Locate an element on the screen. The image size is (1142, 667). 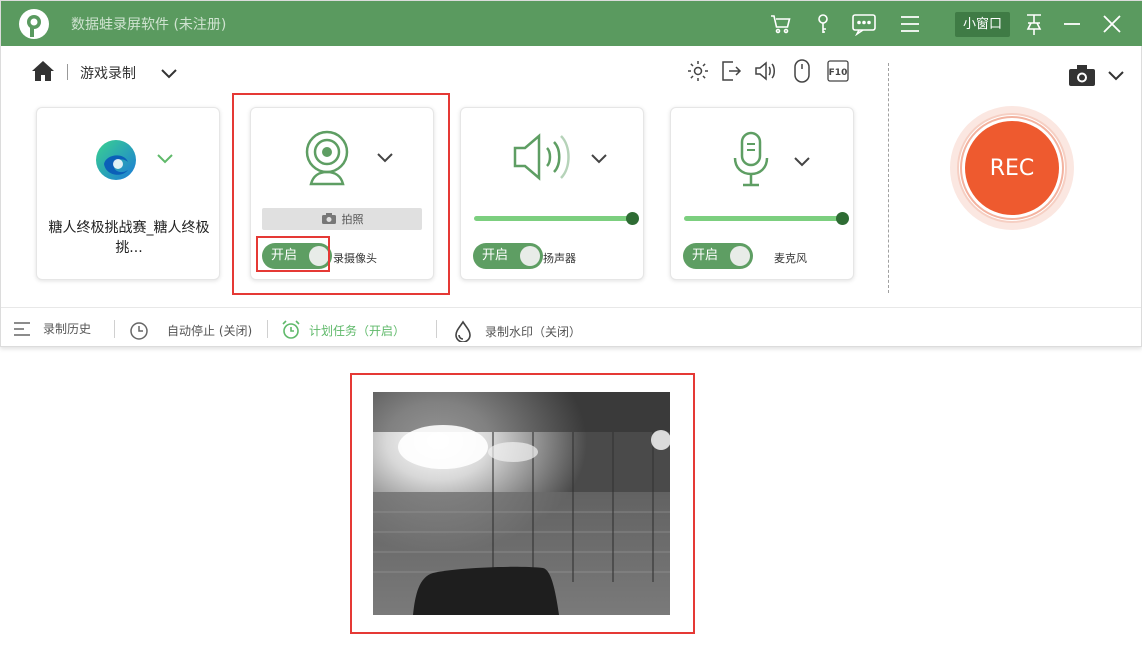
speaker-volume-handle is located at coordinates (632, 218).